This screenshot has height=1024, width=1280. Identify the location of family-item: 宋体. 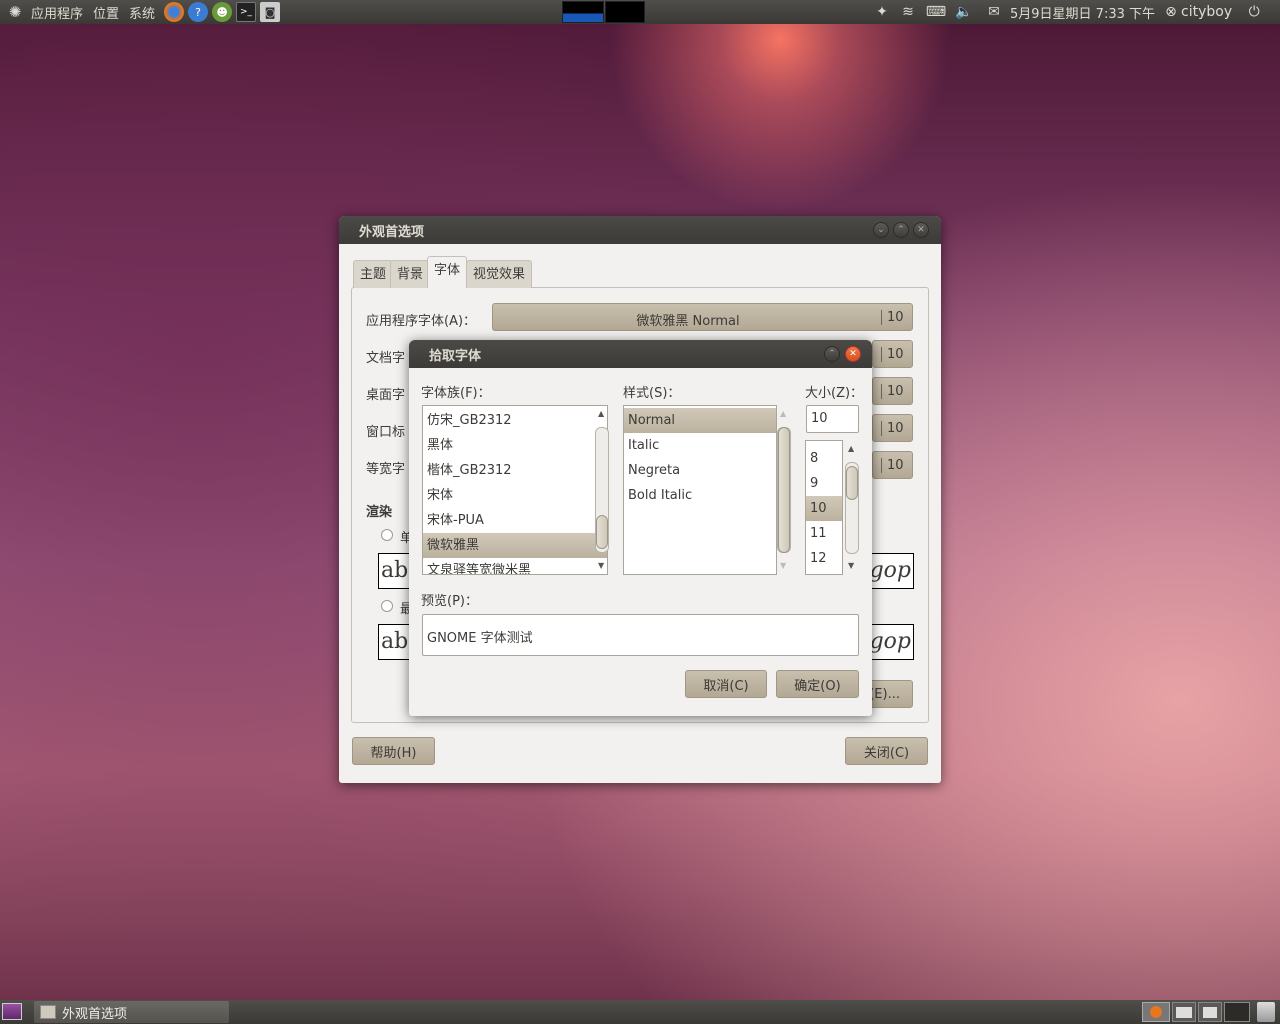
(515, 495).